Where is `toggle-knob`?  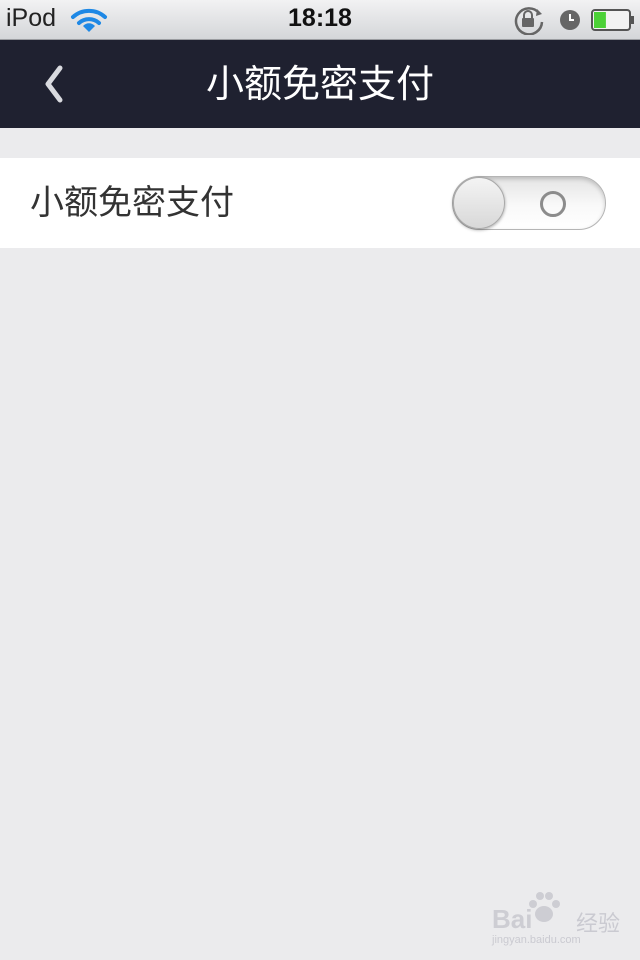 toggle-knob is located at coordinates (479, 203).